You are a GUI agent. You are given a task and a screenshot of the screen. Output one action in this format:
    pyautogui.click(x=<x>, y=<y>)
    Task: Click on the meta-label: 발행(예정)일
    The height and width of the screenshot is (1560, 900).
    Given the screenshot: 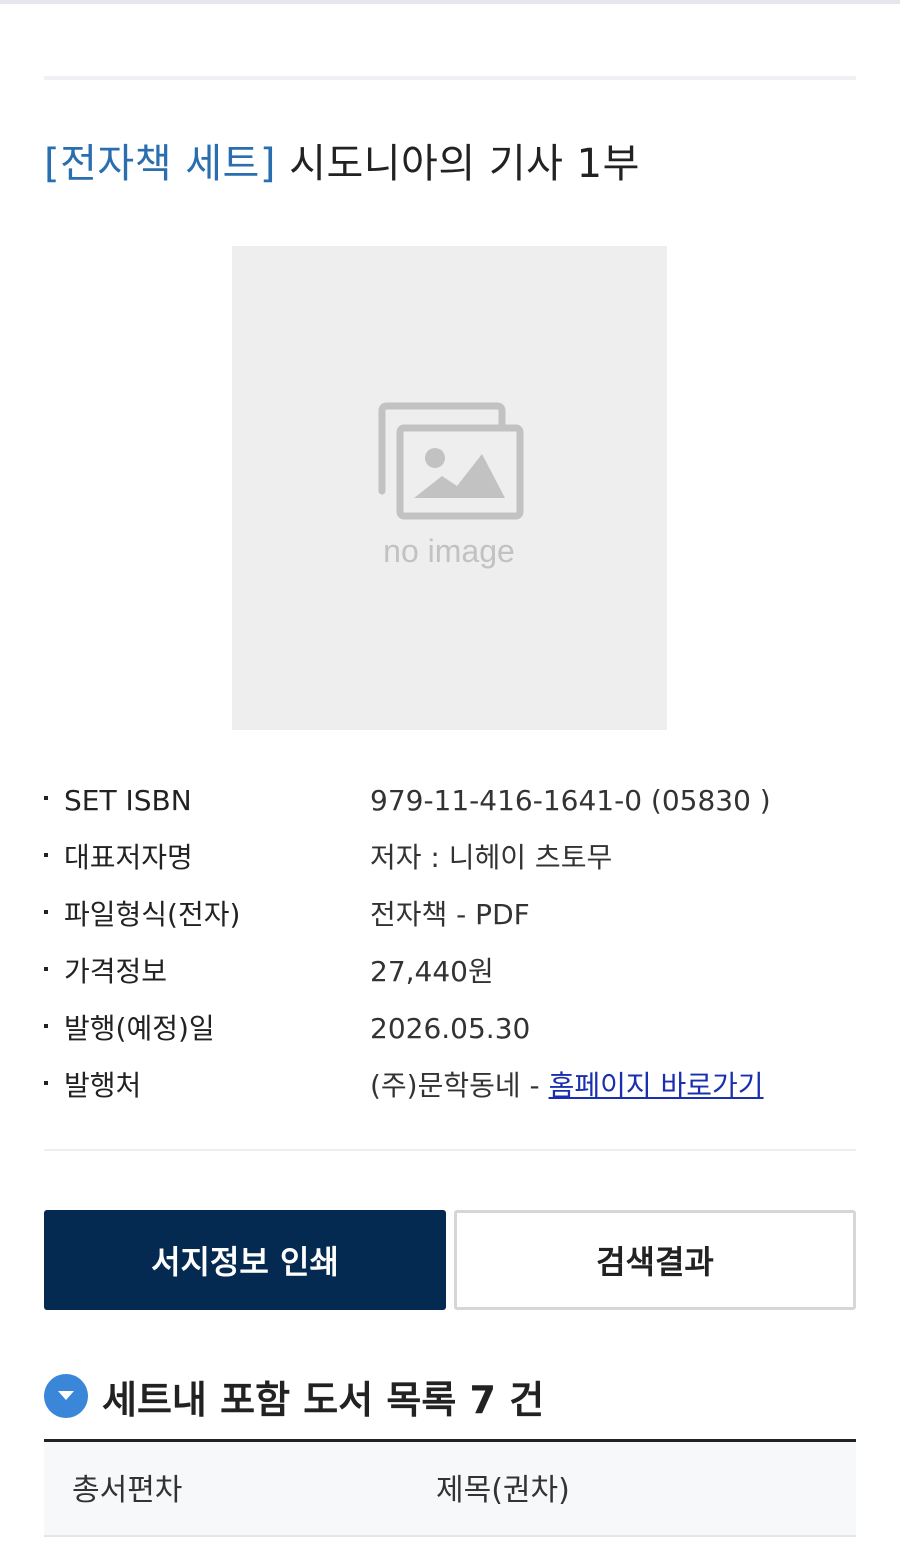 What is the action you would take?
    pyautogui.click(x=139, y=1028)
    